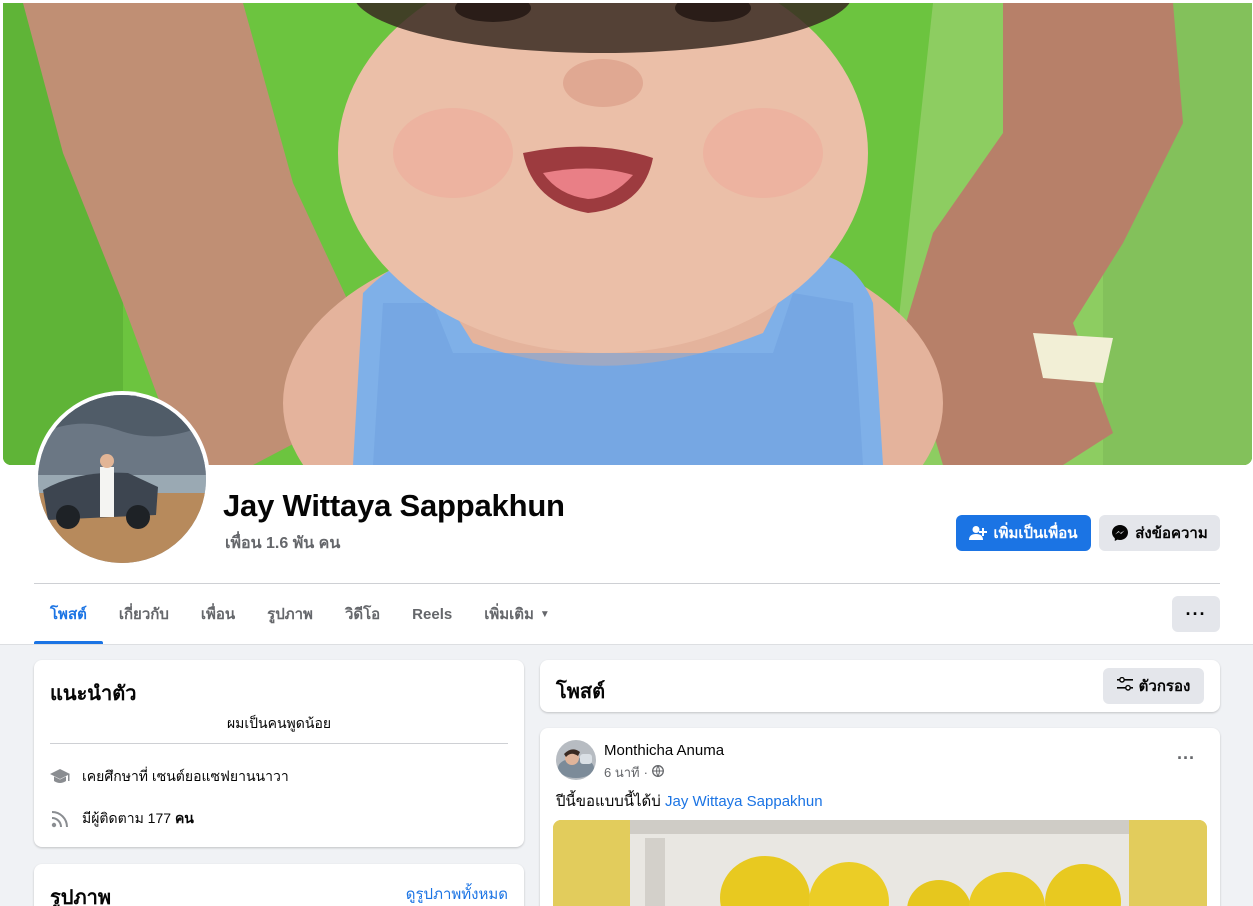  Describe the element at coordinates (622, 772) in the screenshot. I see `post-time: 6 นาที` at that location.